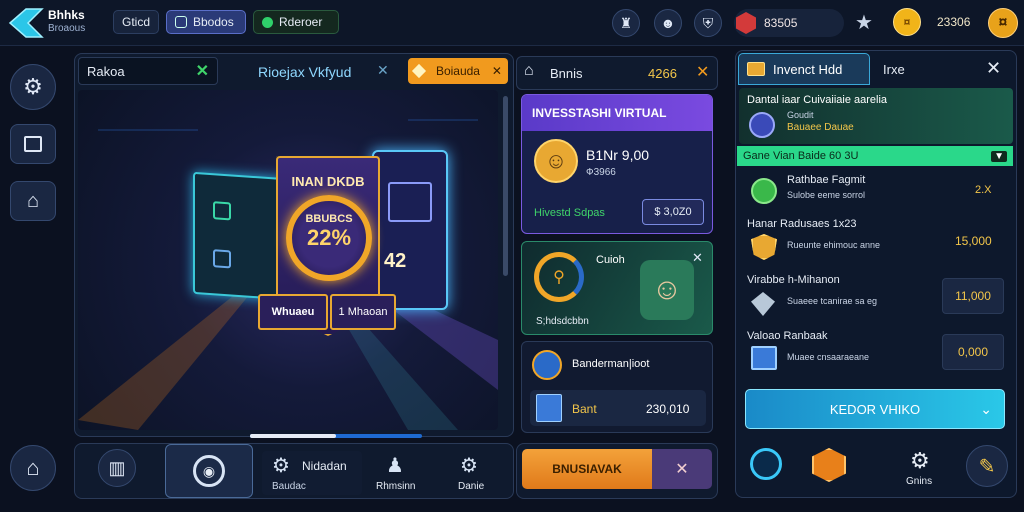  What do you see at coordinates (764, 358) in the screenshot?
I see `crate-icon` at bounding box center [764, 358].